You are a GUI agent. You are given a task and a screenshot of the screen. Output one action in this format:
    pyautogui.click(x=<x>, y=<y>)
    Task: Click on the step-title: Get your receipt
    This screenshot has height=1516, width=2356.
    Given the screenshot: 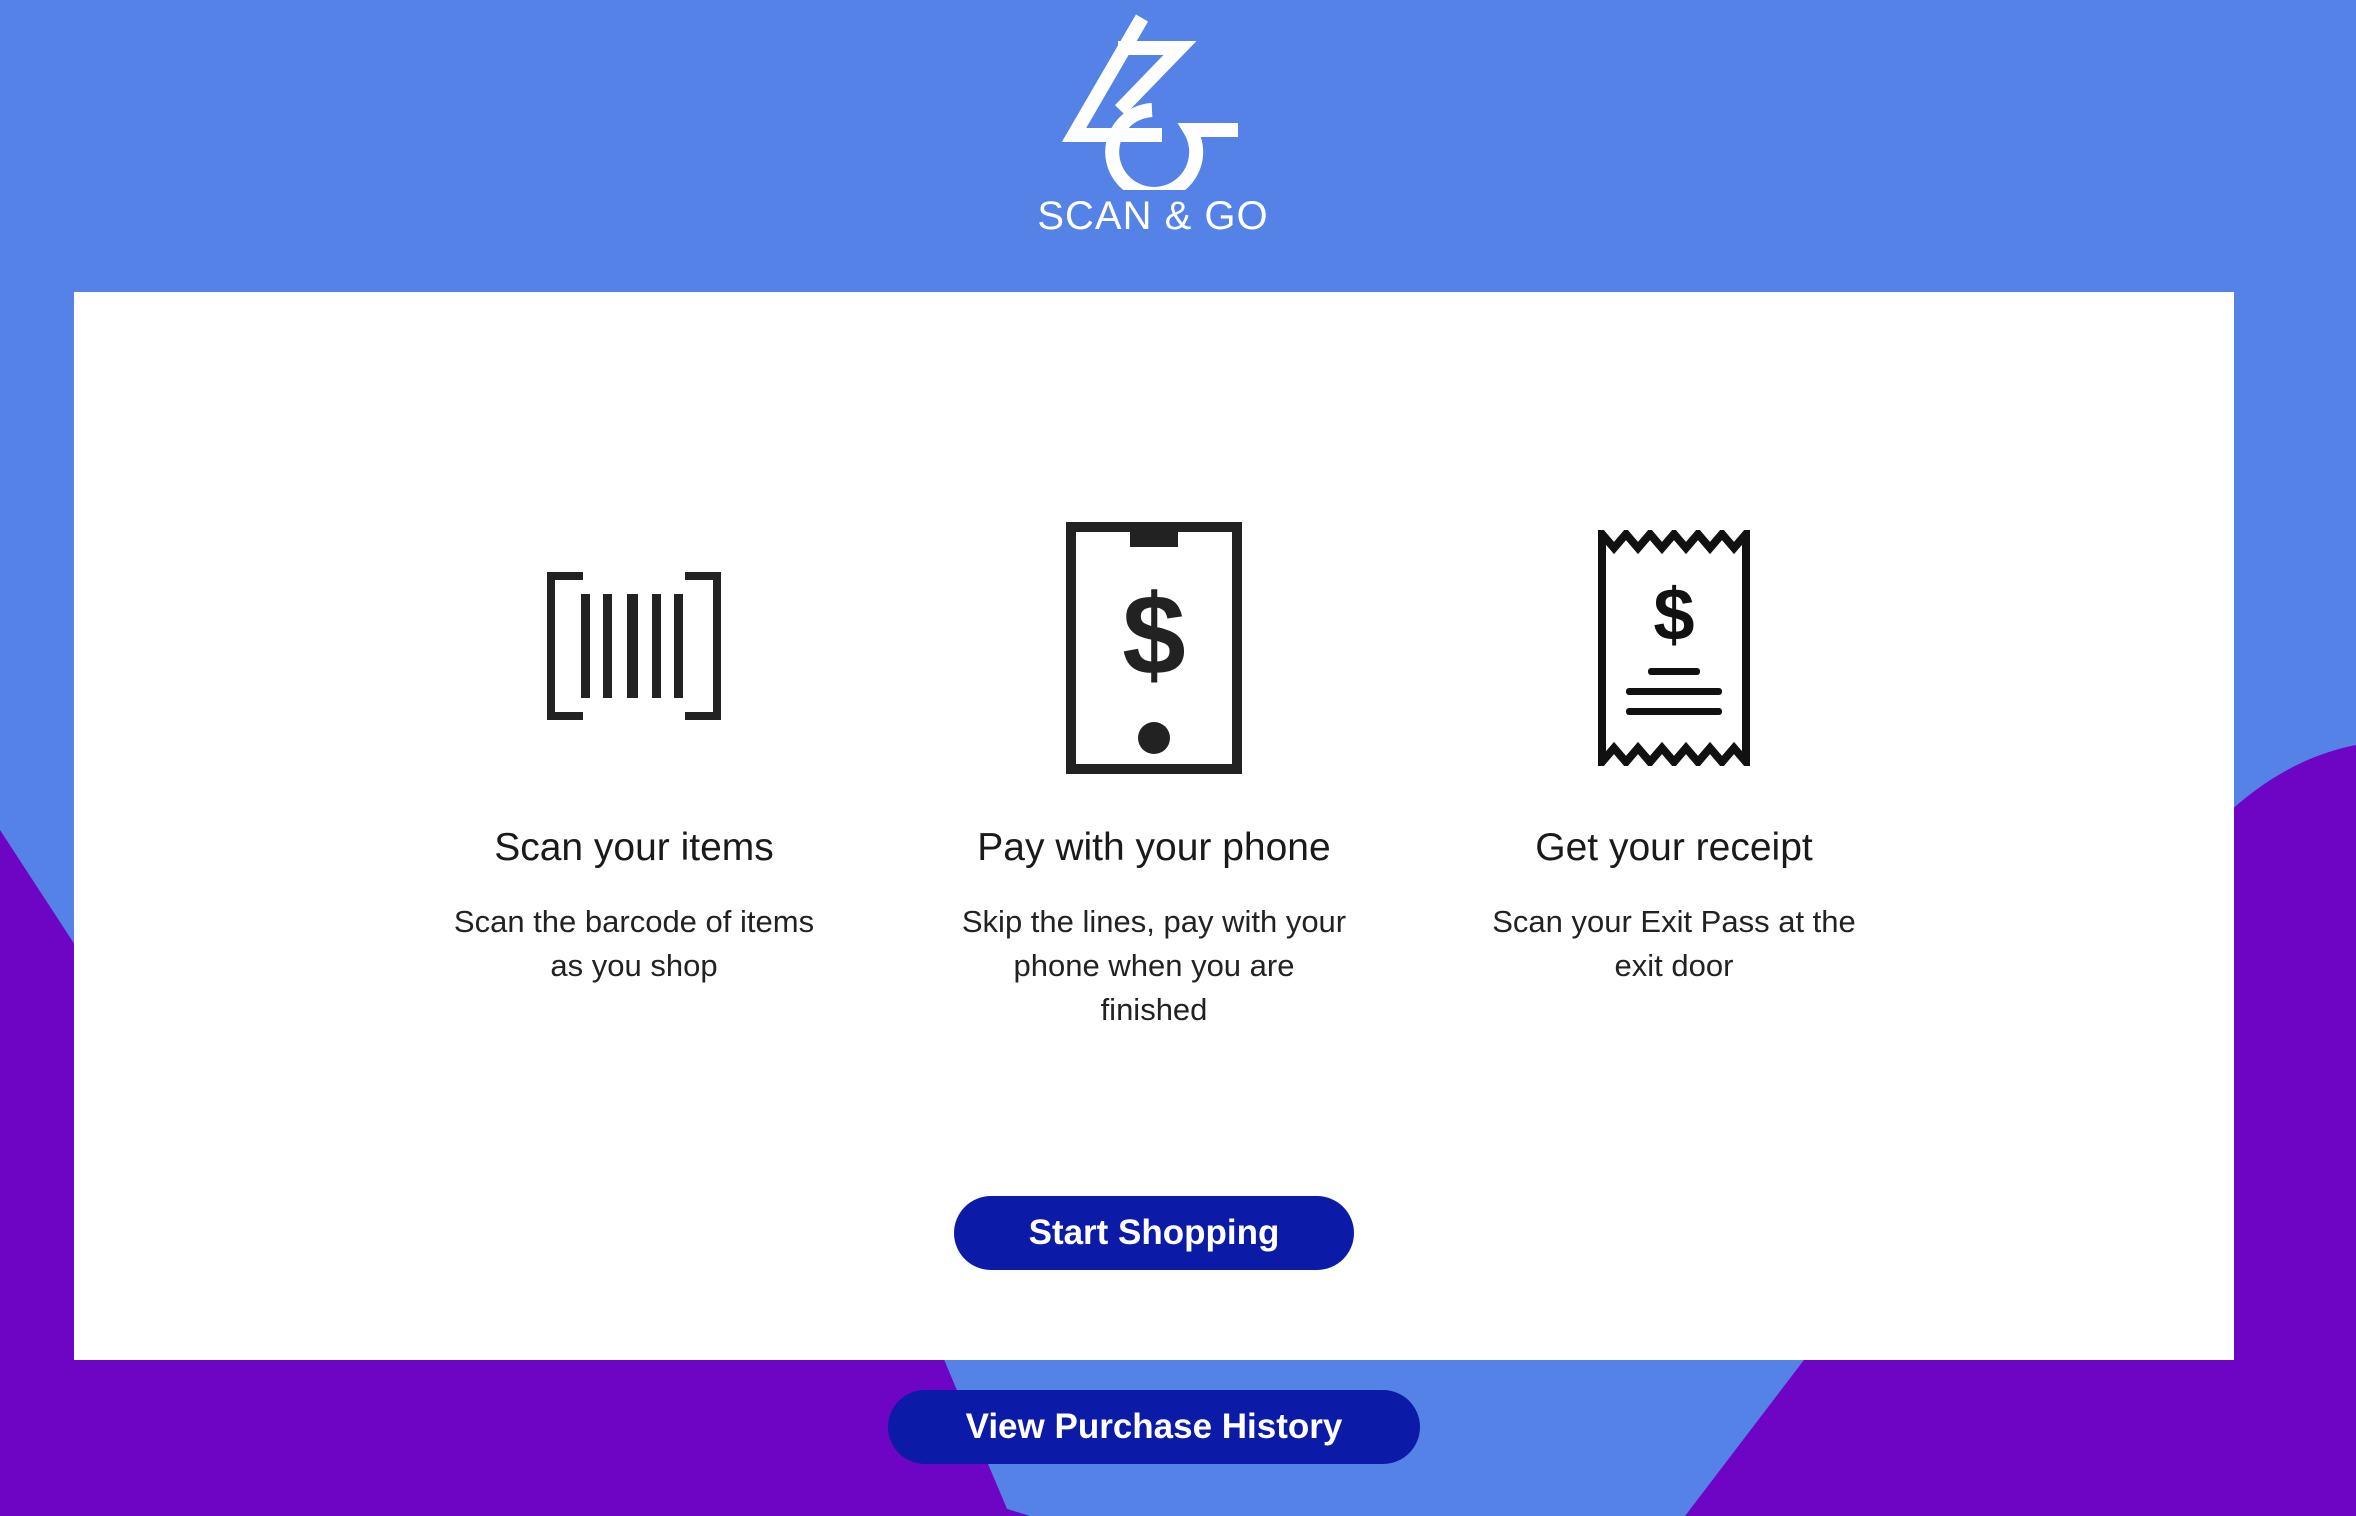 What is the action you would take?
    pyautogui.click(x=1674, y=847)
    